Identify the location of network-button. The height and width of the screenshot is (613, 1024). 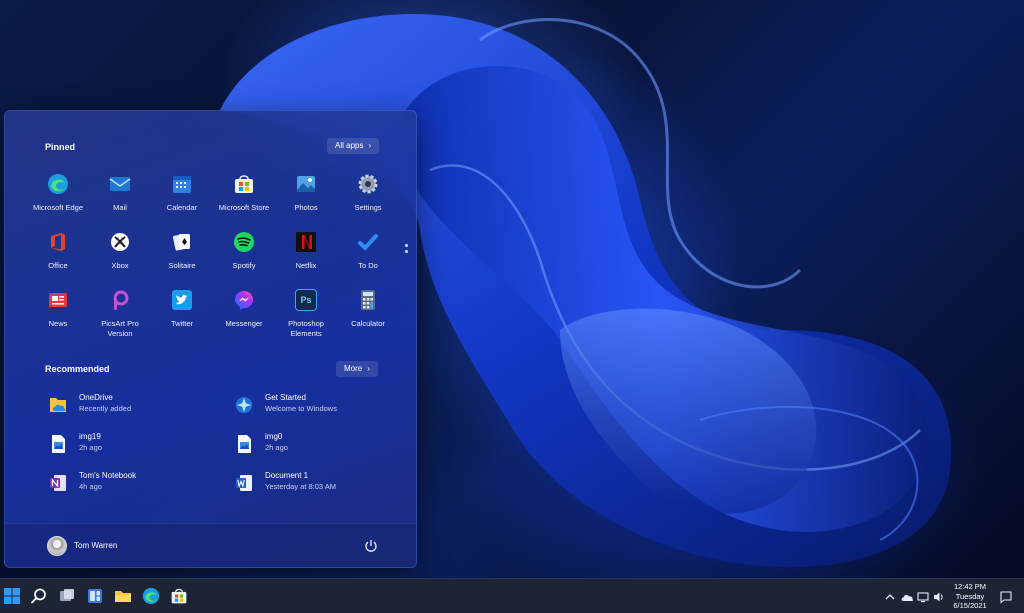
(924, 596).